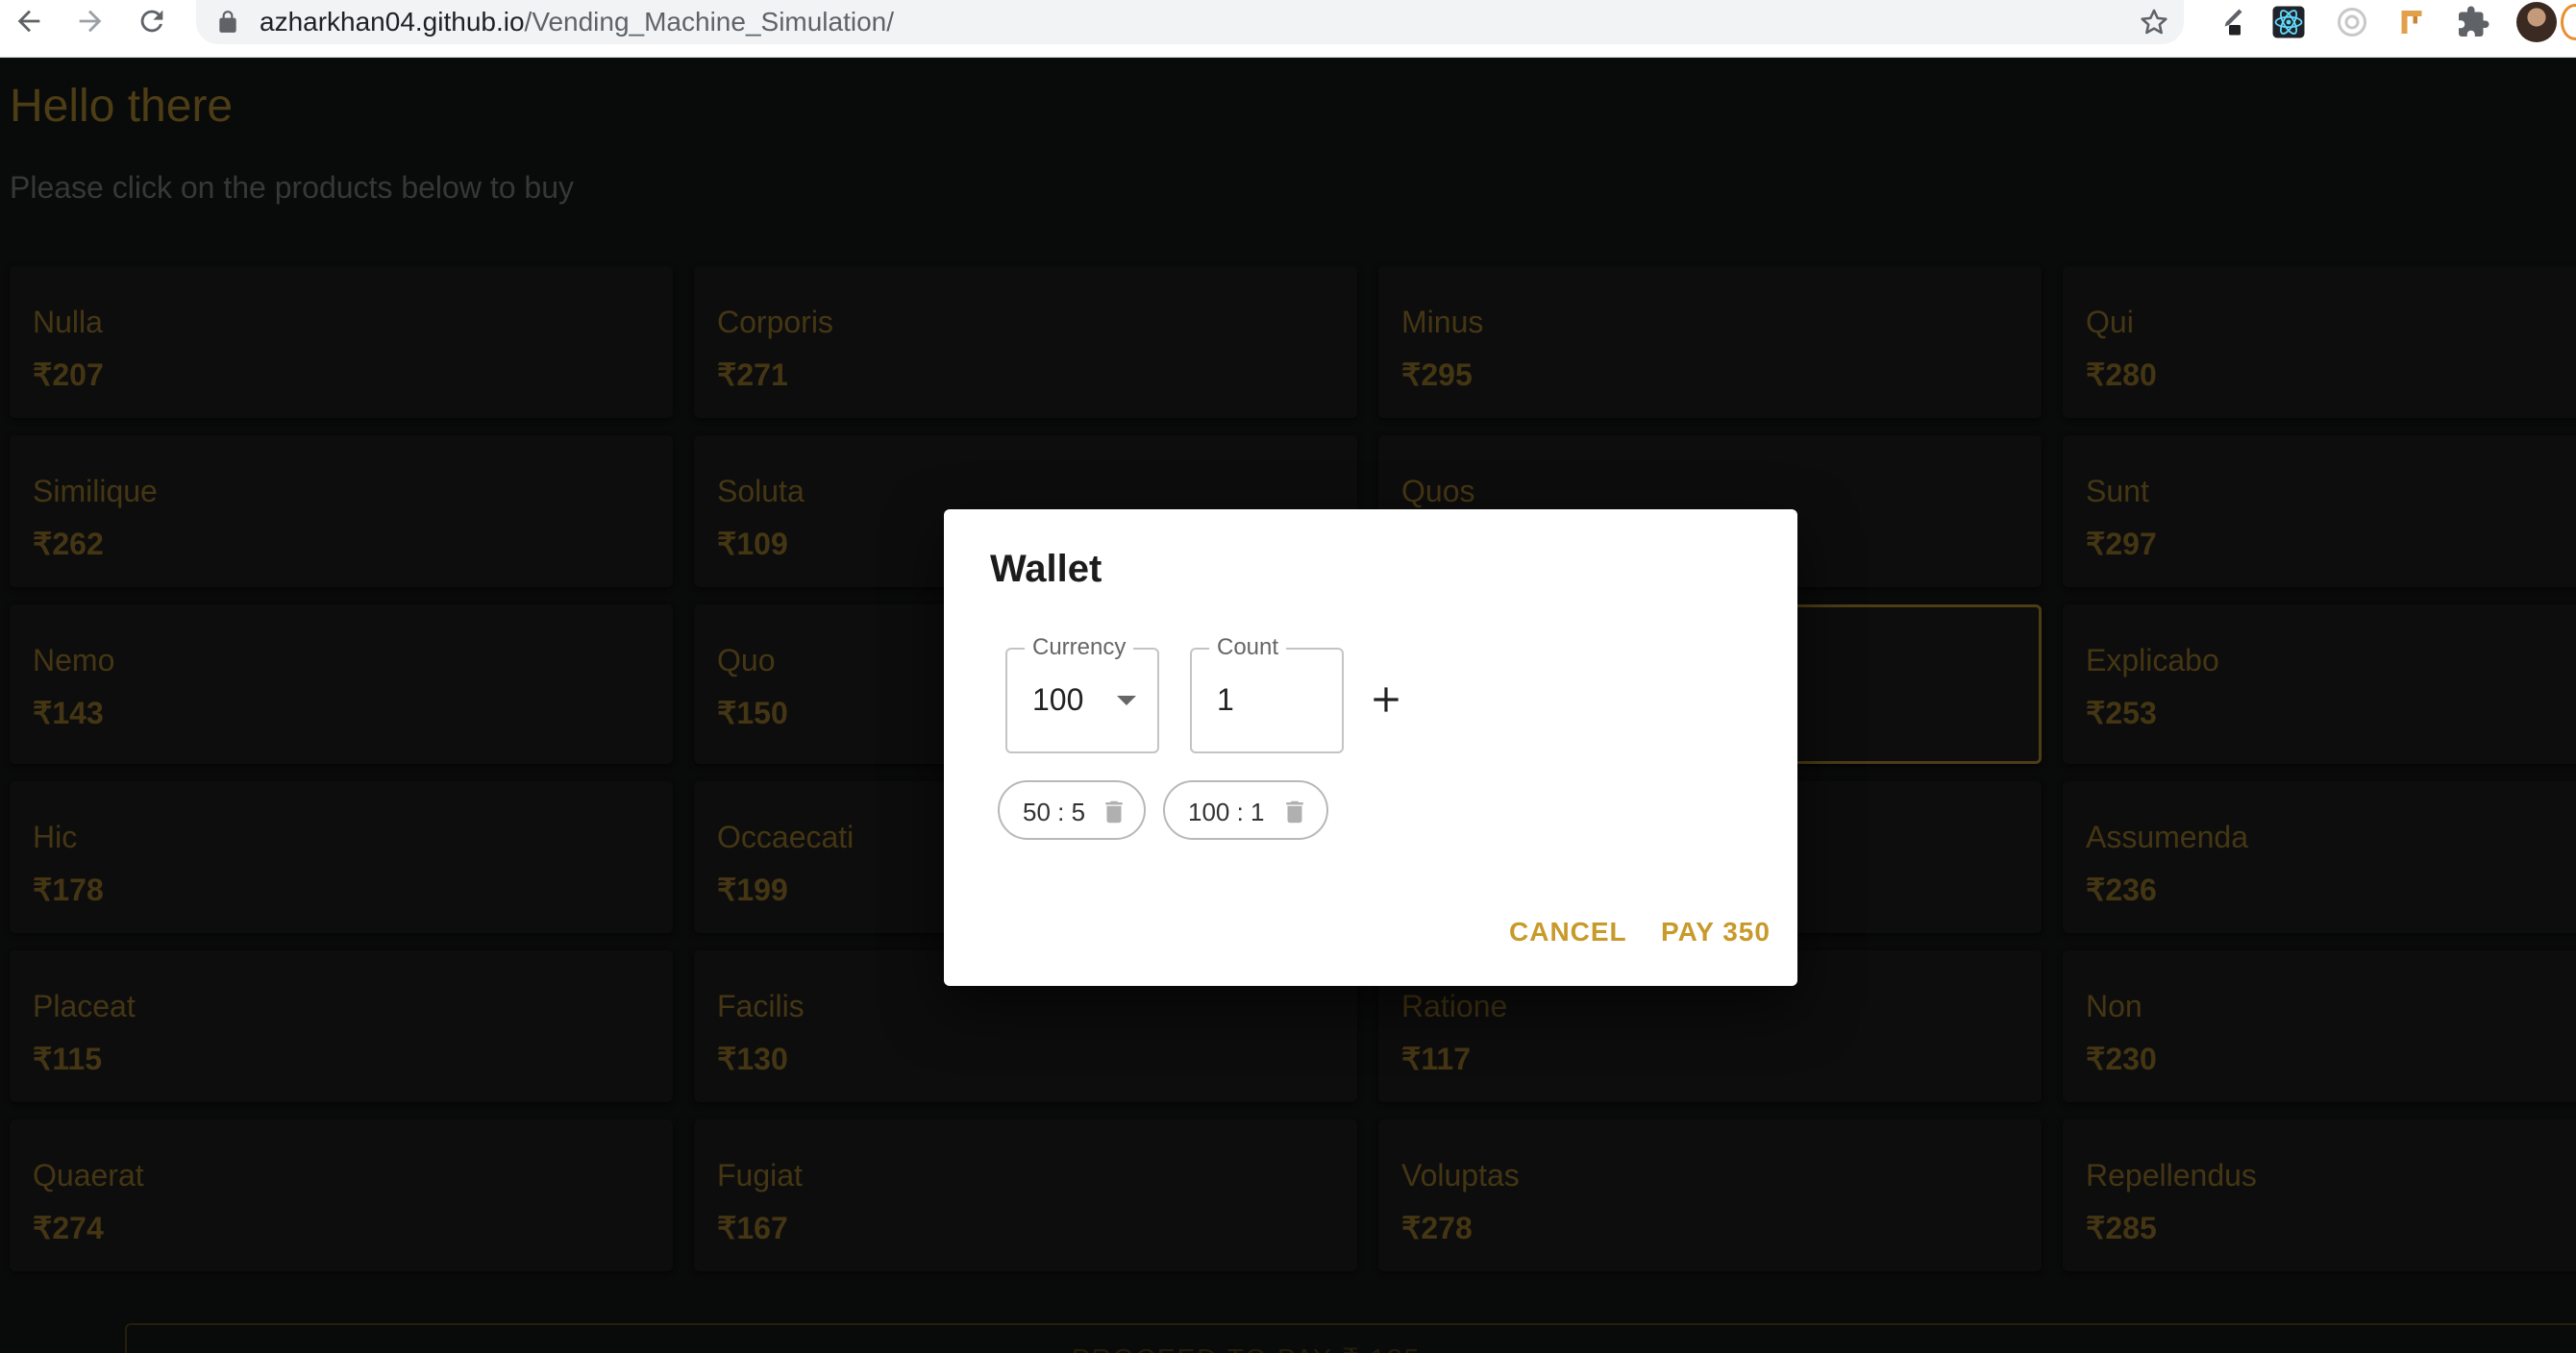 The height and width of the screenshot is (1353, 2576). Describe the element at coordinates (1267, 693) in the screenshot. I see `count-input: Count 1` at that location.